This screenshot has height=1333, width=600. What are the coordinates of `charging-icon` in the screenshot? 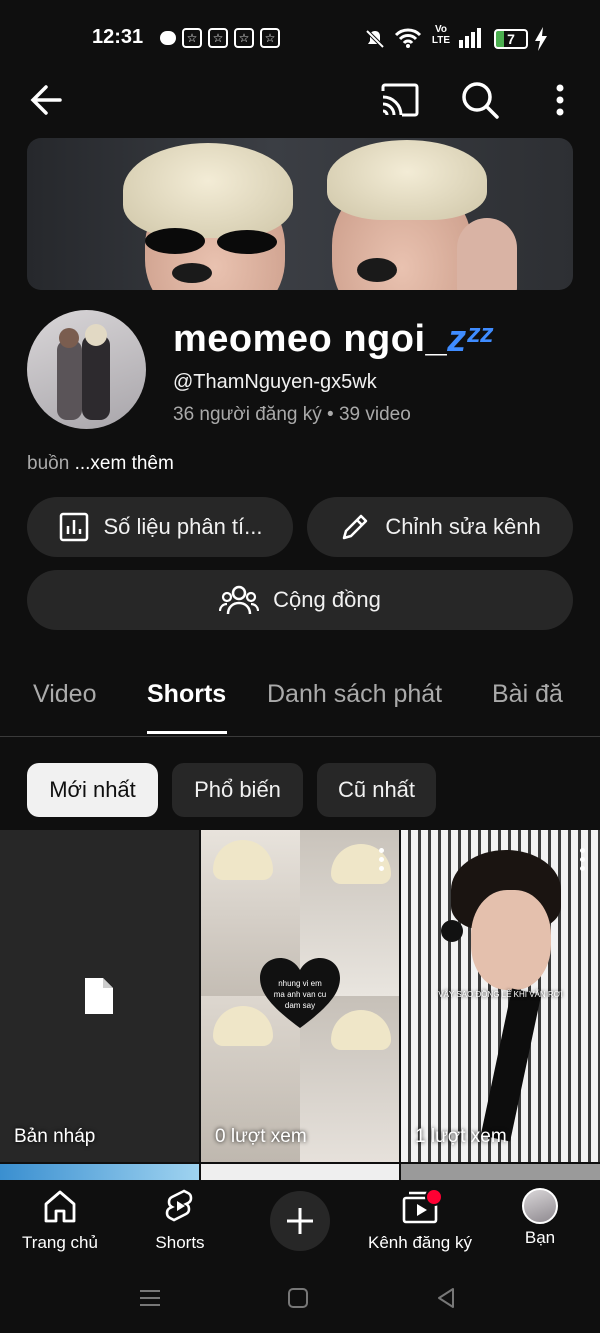 It's located at (541, 39).